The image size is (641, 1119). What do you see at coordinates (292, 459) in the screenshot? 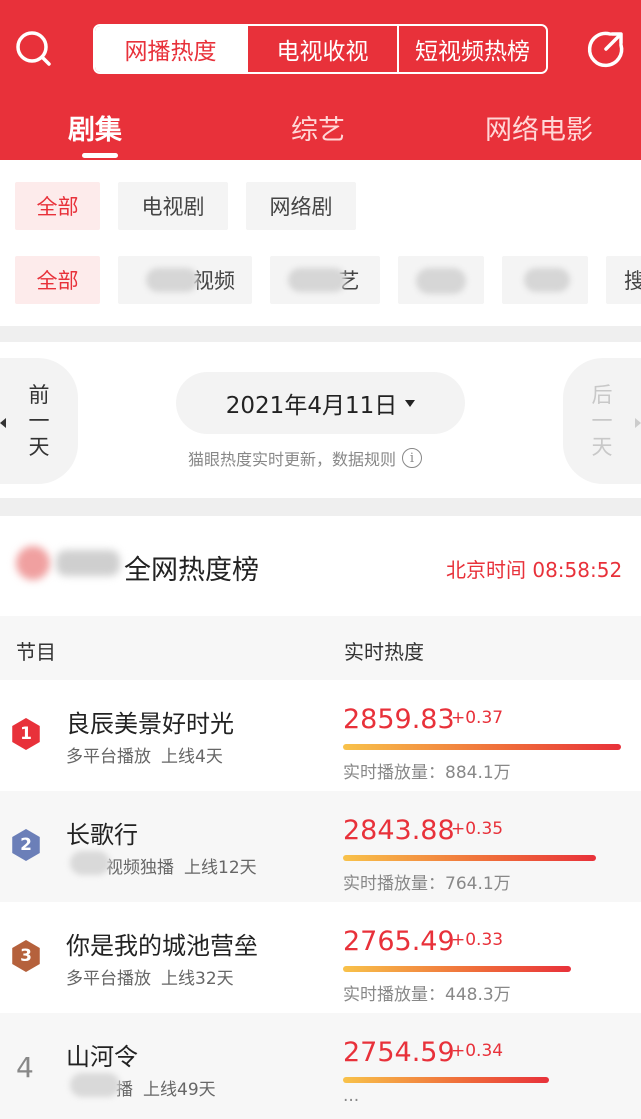
I see `data-rules-text: 猫眼热度实时更新，数据规则` at bounding box center [292, 459].